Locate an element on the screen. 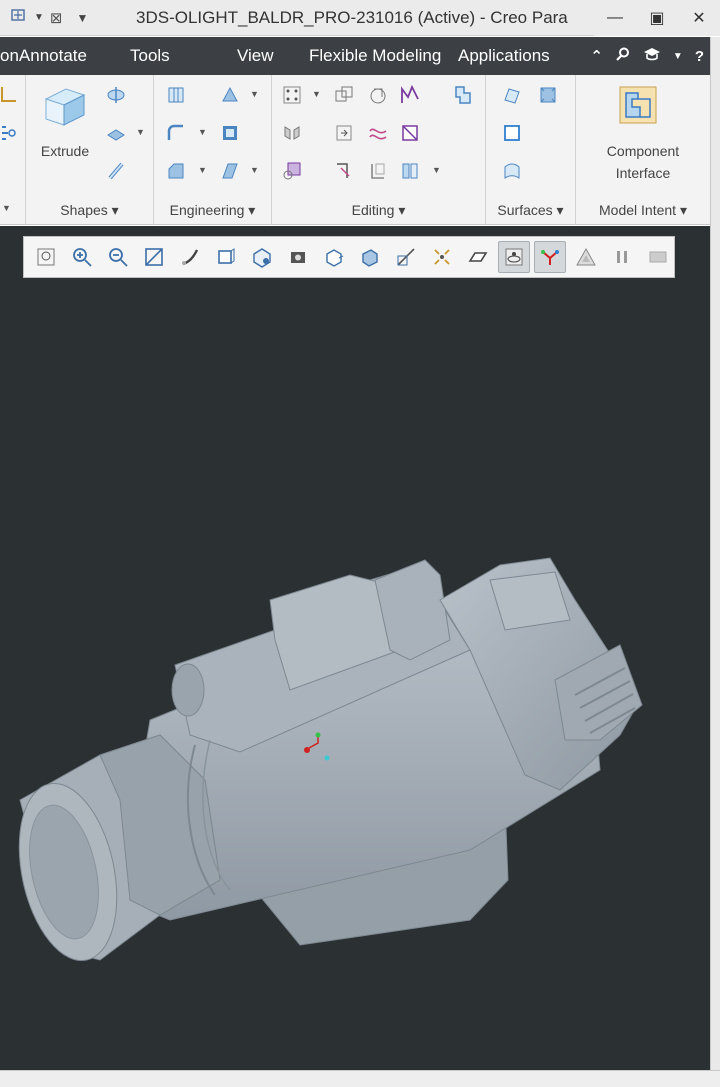 The width and height of the screenshot is (720, 1087). shell-icon is located at coordinates (230, 133).